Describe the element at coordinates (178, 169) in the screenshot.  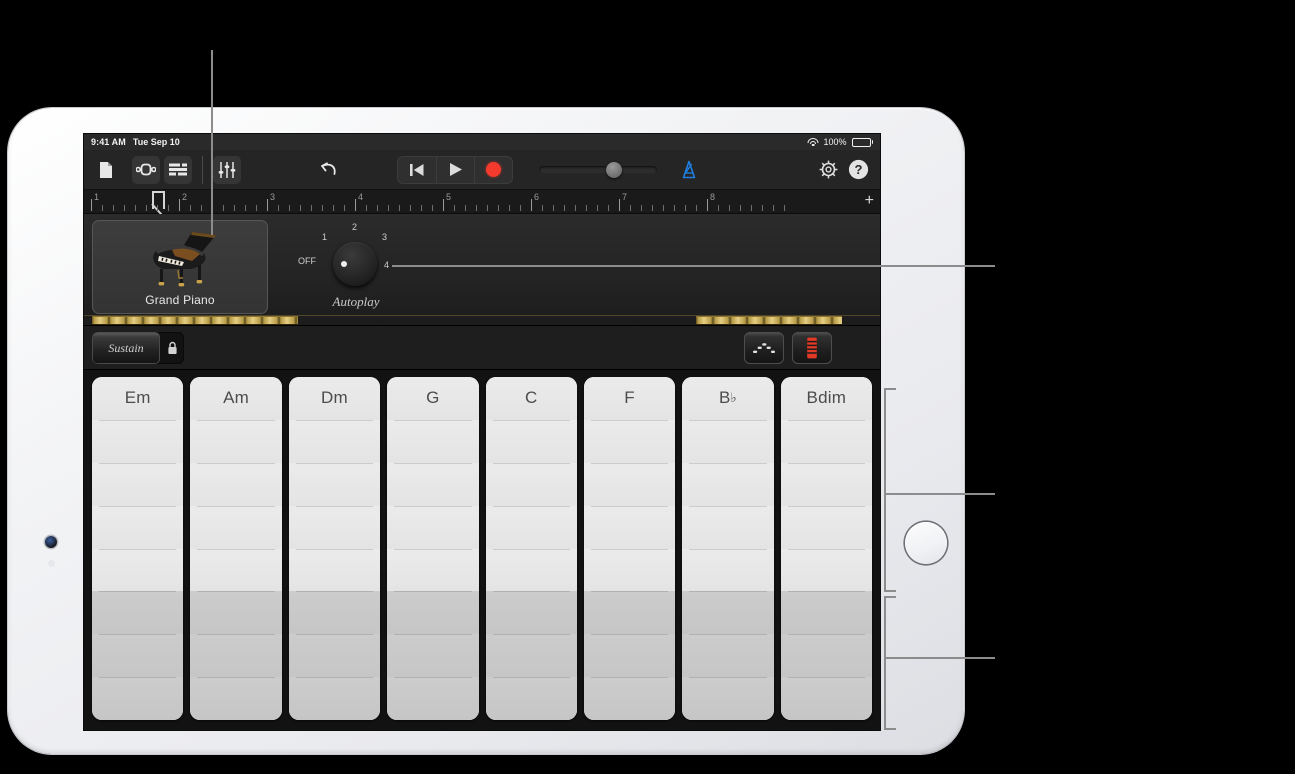
I see `tracks-view-icon` at that location.